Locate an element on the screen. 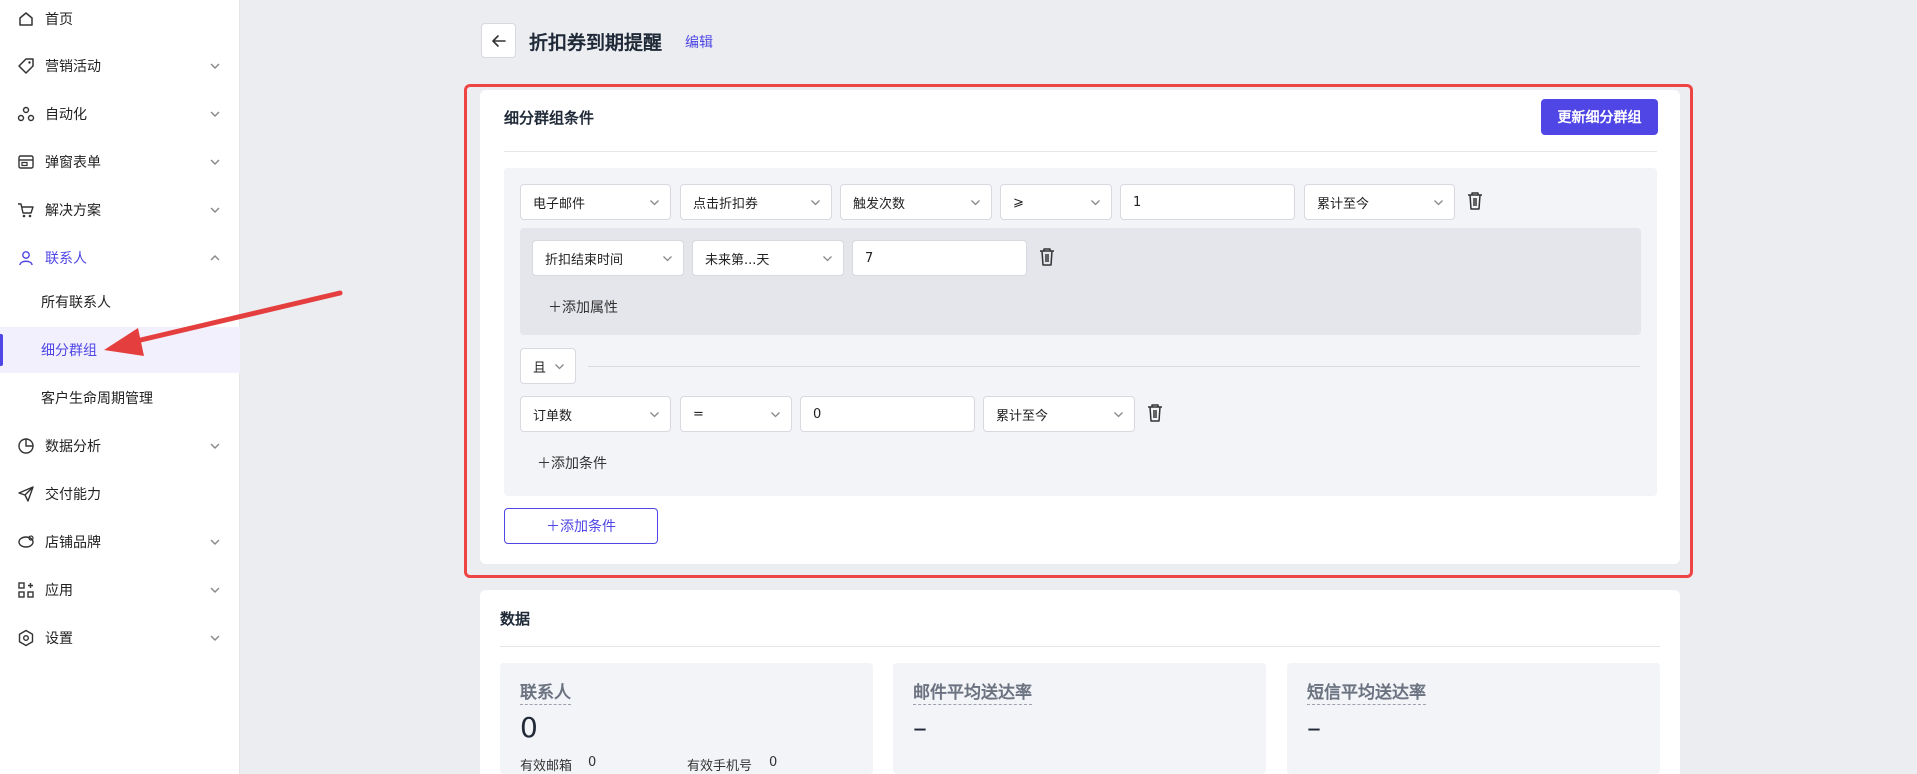 Image resolution: width=1917 pixels, height=774 pixels. attribute-field-select: 折扣结束时间 is located at coordinates (608, 258).